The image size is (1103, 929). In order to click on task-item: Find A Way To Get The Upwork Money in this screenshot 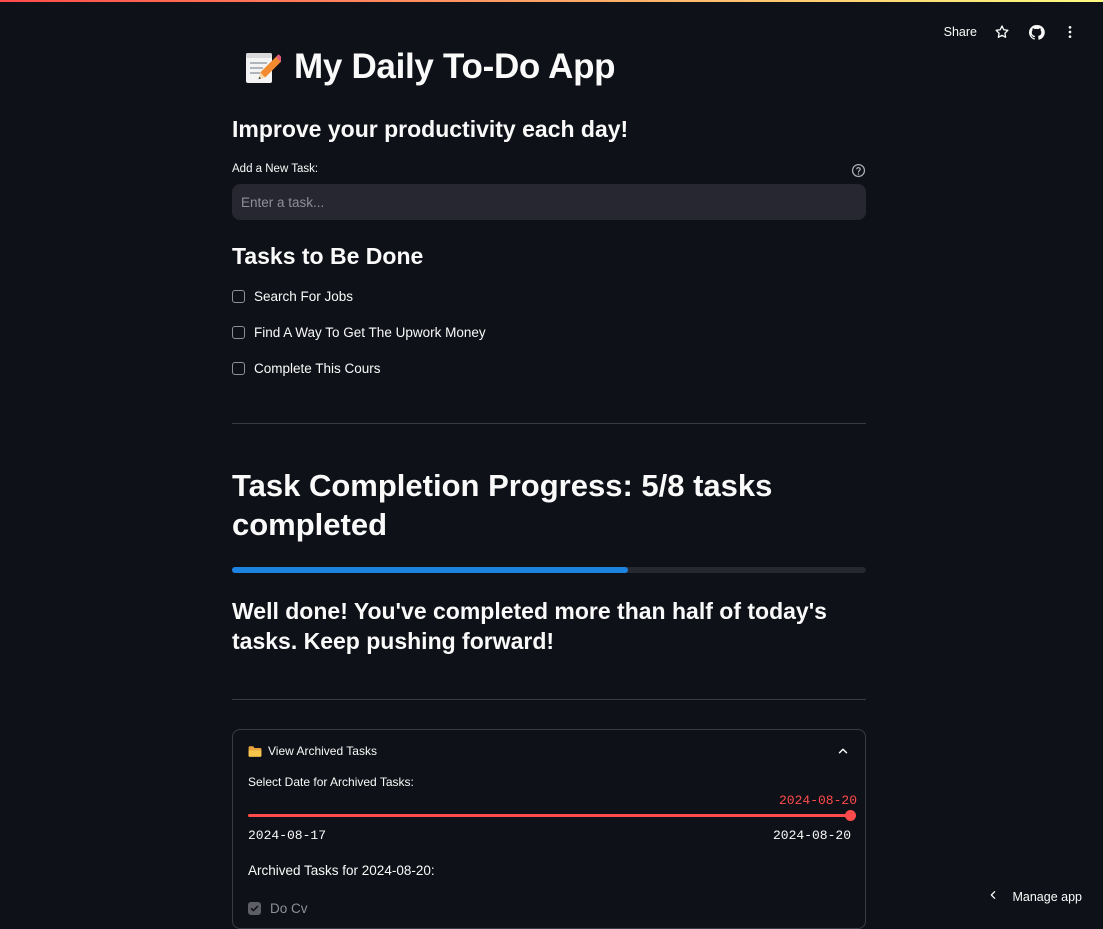, I will do `click(359, 332)`.